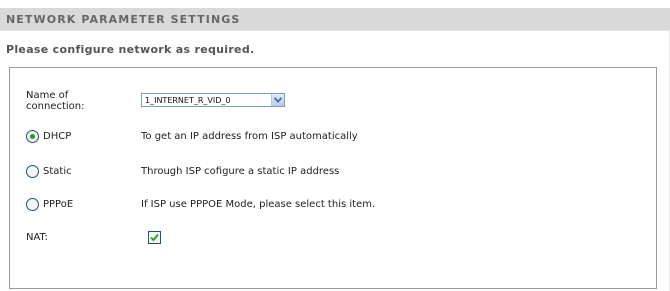 The image size is (670, 291). Describe the element at coordinates (188, 100) in the screenshot. I see `connection-select-value: 1_INTERNET_R_VID_0` at that location.